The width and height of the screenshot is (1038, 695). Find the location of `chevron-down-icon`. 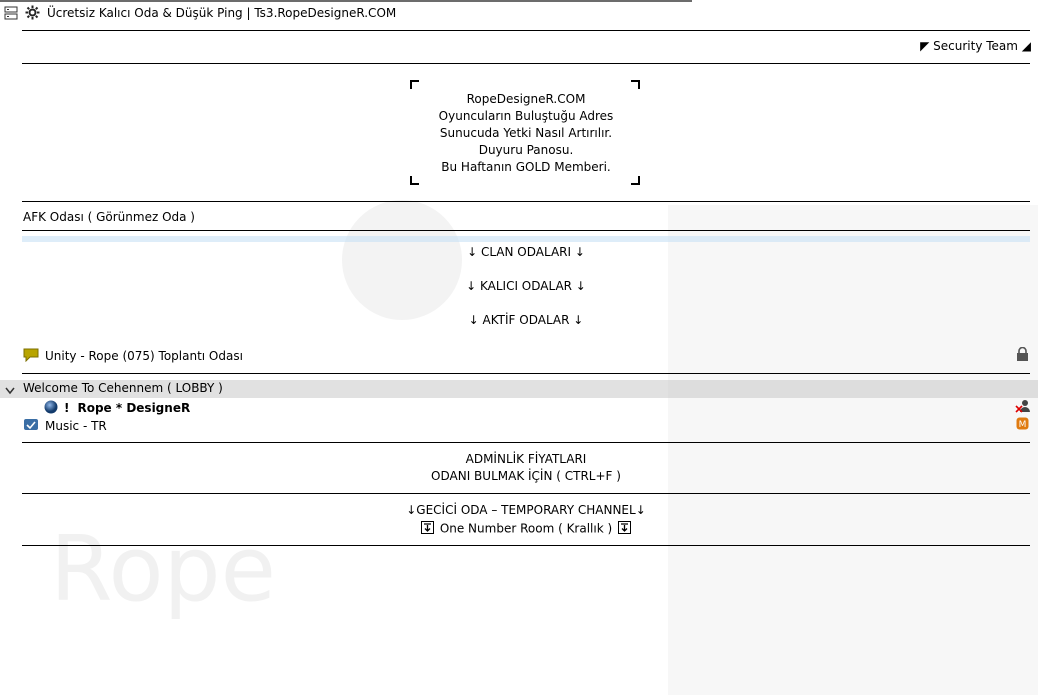

chevron-down-icon is located at coordinates (10, 391).